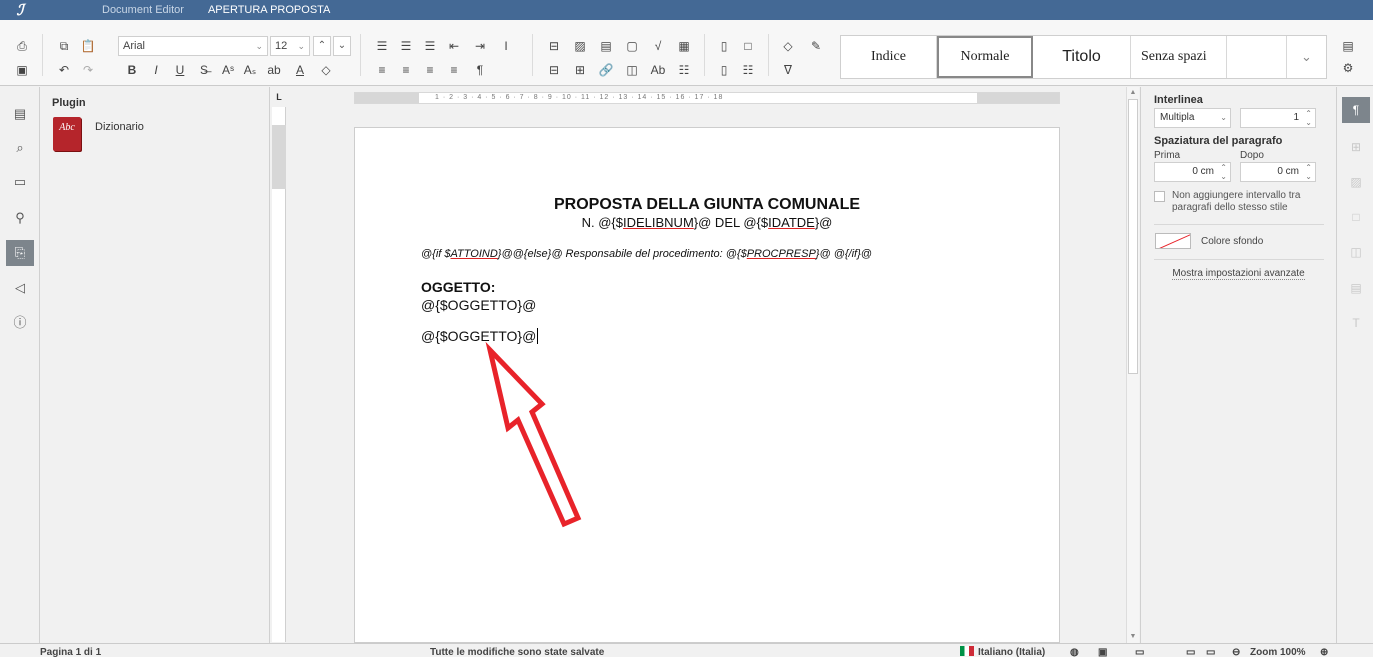 The width and height of the screenshot is (1373, 657). What do you see at coordinates (748, 70) in the screenshot?
I see `line-numbers-icon: ☷` at bounding box center [748, 70].